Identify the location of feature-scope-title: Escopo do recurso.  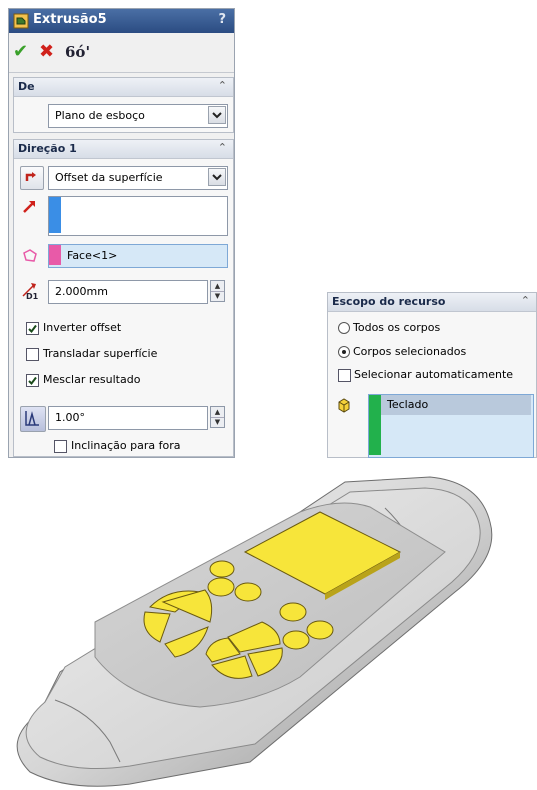
(389, 301).